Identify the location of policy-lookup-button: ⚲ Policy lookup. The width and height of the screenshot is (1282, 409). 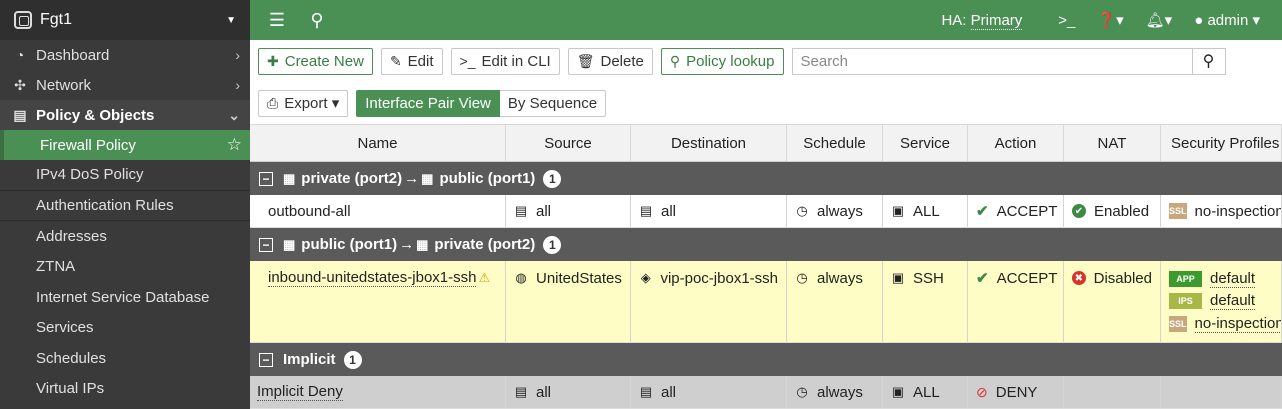
(722, 61).